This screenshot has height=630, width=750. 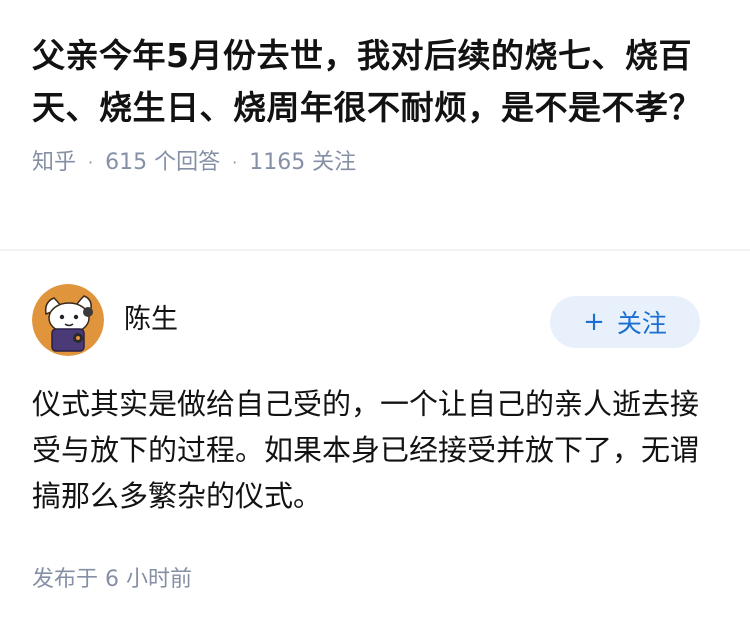 I want to click on avatar, so click(x=68, y=320).